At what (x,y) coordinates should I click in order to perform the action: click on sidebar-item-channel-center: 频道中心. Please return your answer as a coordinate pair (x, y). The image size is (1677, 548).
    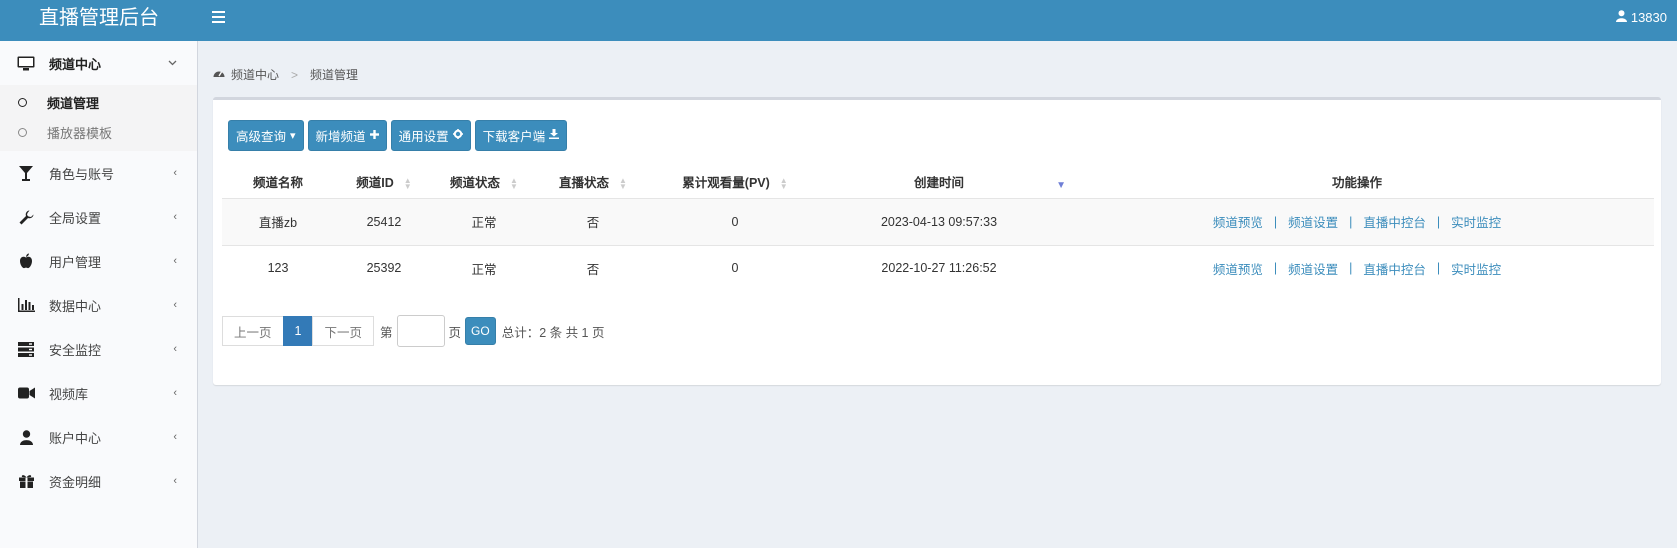
    Looking at the image, I should click on (98, 63).